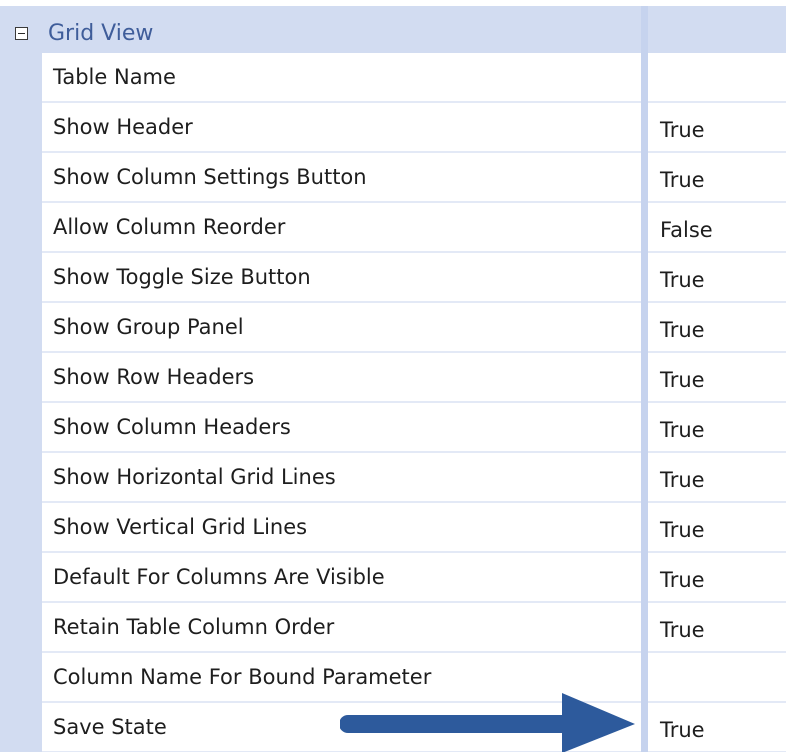 Image resolution: width=786 pixels, height=752 pixels. Describe the element at coordinates (101, 33) in the screenshot. I see `group-title: Grid View` at that location.